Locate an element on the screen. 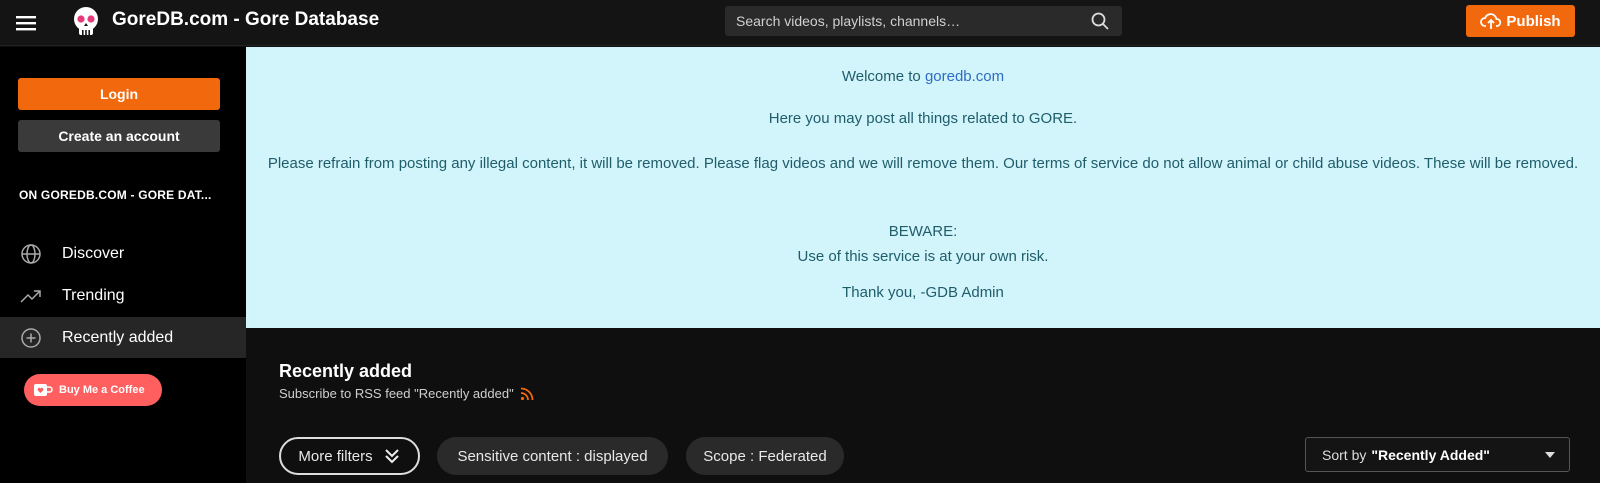  scope-filter: Scope : Federated is located at coordinates (765, 456).